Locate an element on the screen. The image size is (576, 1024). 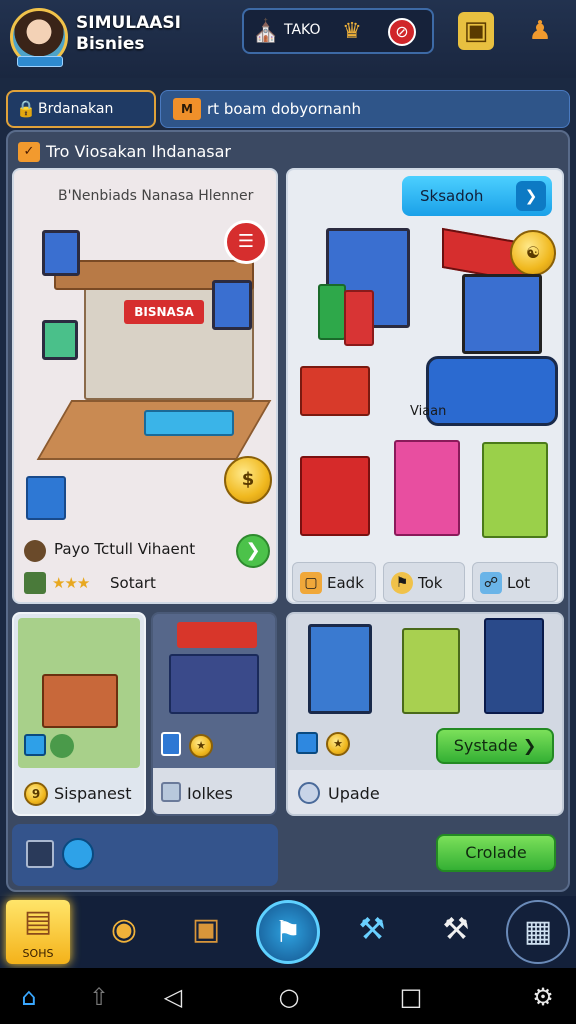
sprout-icon is located at coordinates (35, 551).